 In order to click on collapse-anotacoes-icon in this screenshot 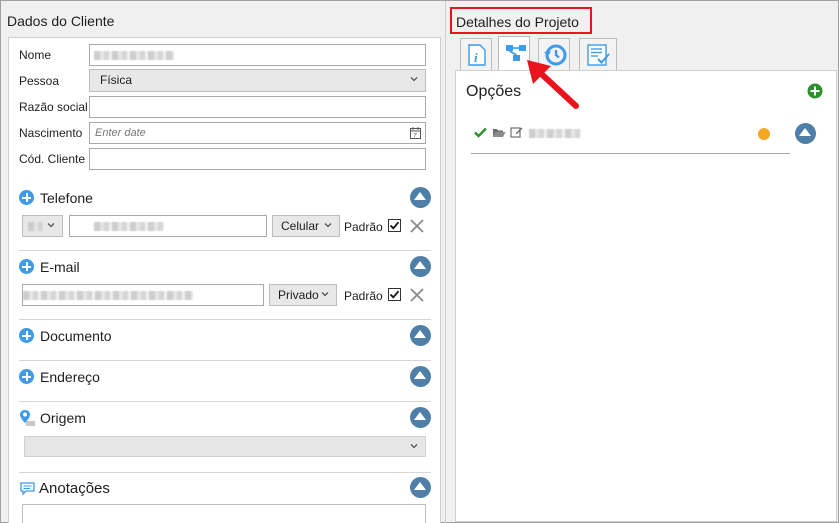, I will do `click(420, 487)`.